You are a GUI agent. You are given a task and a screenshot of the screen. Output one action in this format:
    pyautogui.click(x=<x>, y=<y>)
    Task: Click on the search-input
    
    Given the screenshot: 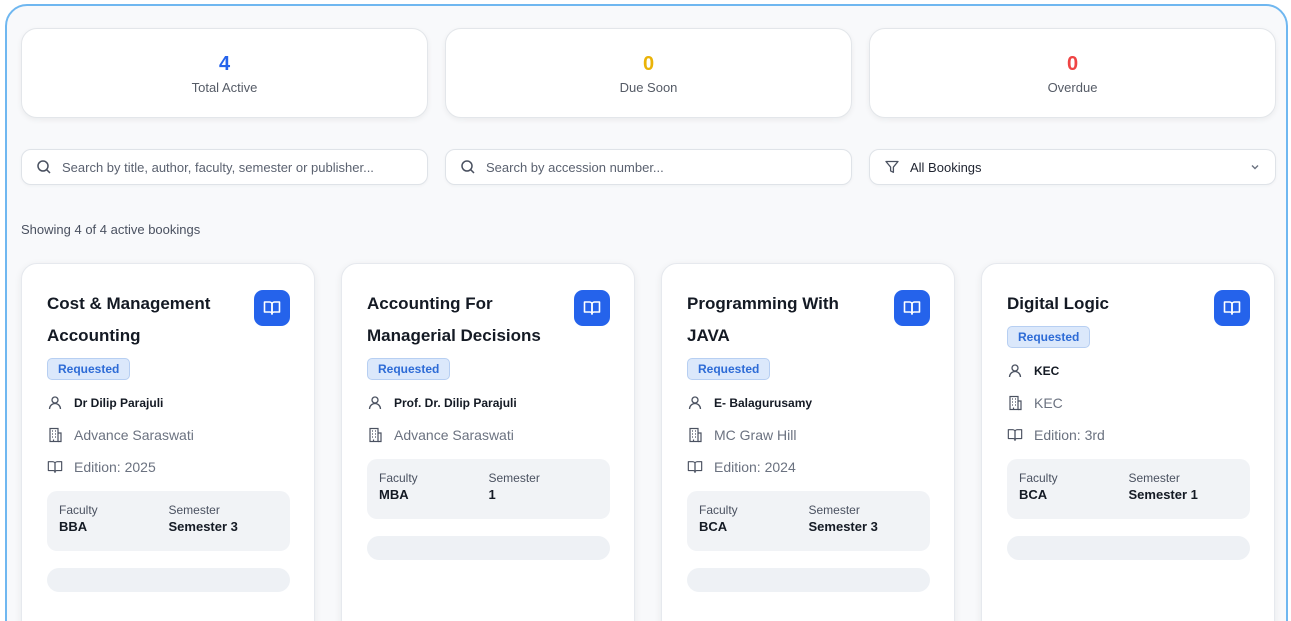 What is the action you would take?
    pyautogui.click(x=237, y=167)
    